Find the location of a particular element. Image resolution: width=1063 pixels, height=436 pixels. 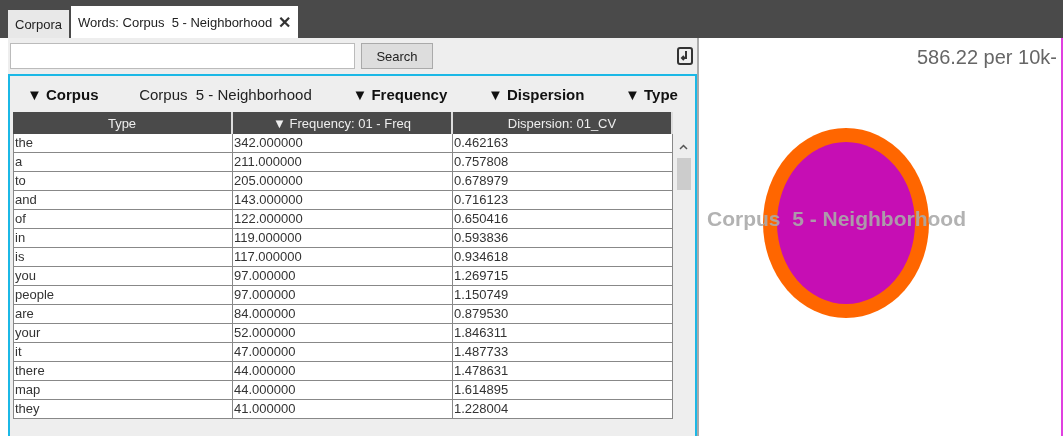

filter-button: ▼ Type is located at coordinates (651, 94).